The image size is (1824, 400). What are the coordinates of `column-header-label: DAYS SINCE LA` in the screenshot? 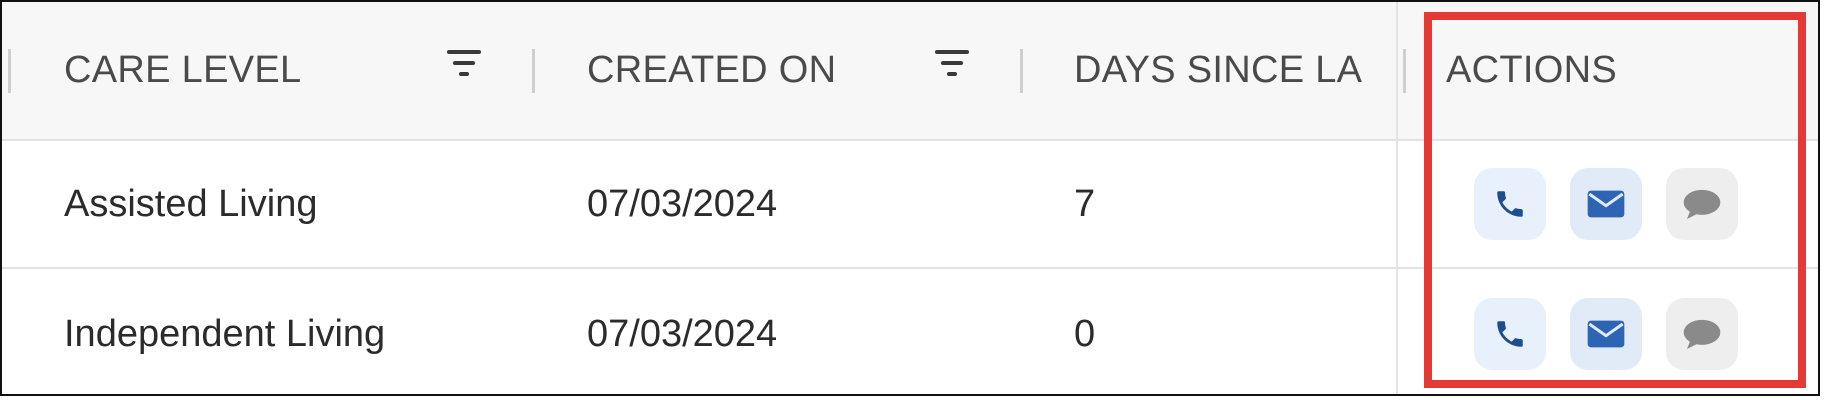 It's located at (1218, 70).